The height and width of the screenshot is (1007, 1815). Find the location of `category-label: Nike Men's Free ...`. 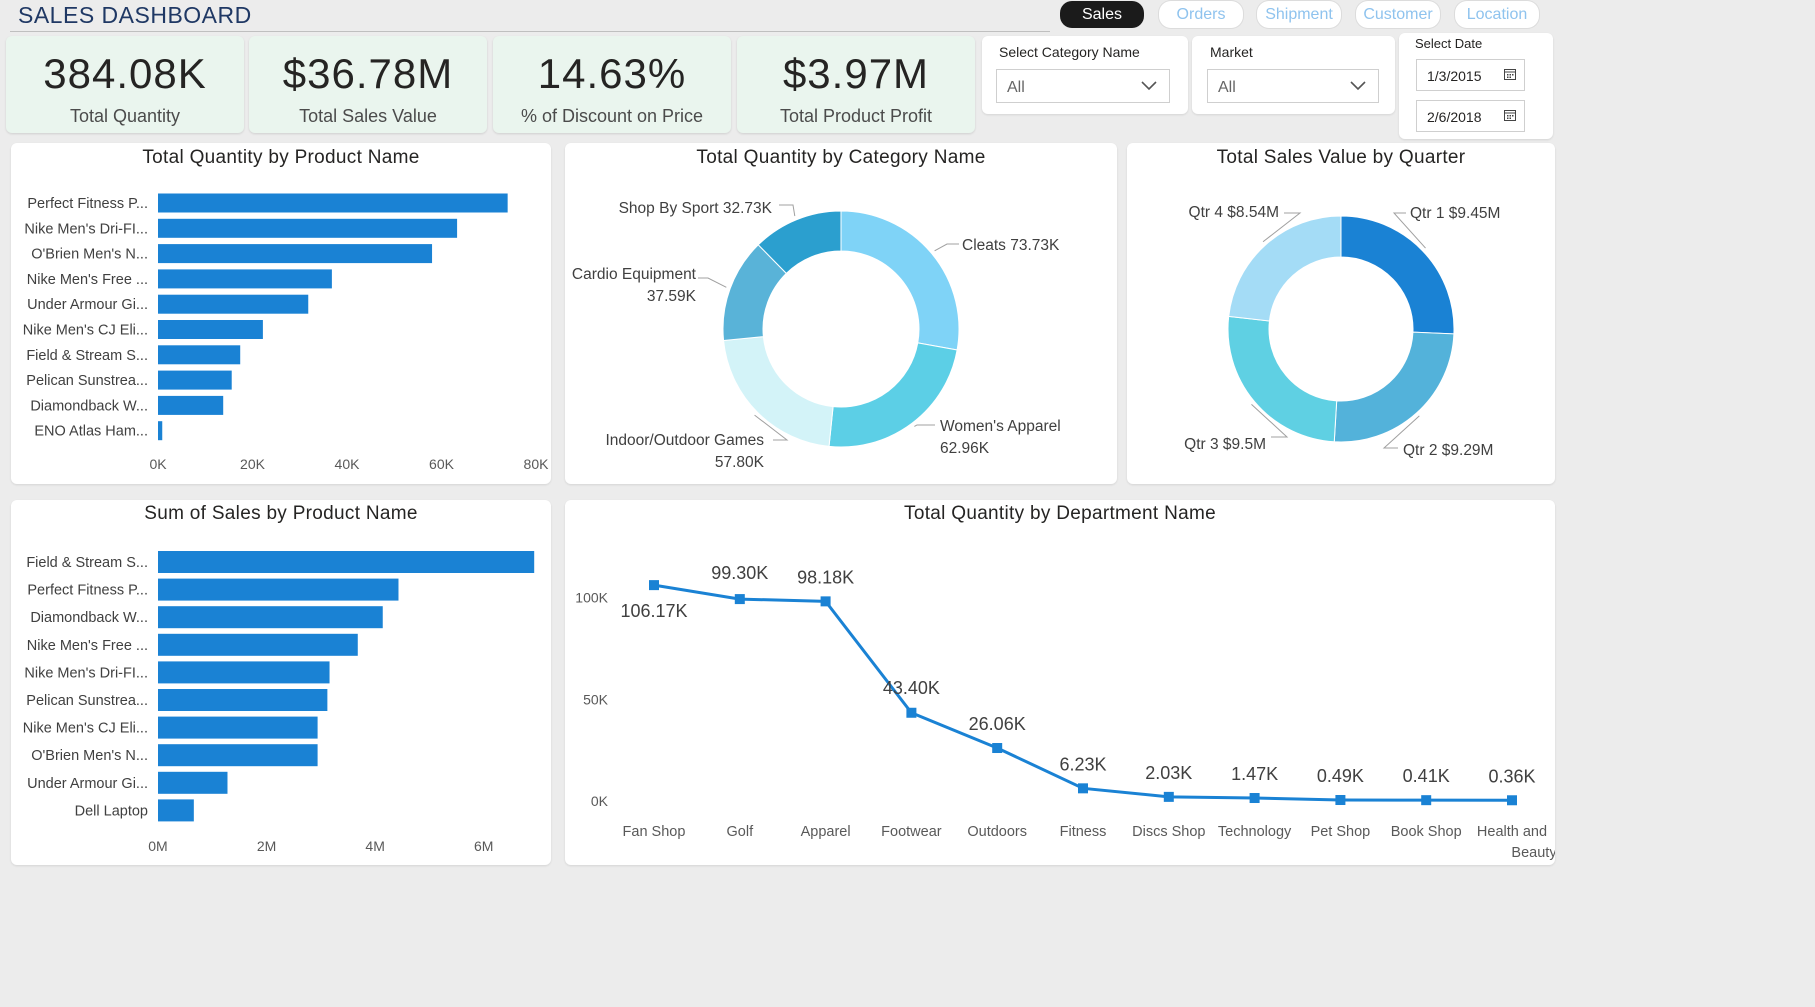

category-label: Nike Men's Free ... is located at coordinates (87, 646).